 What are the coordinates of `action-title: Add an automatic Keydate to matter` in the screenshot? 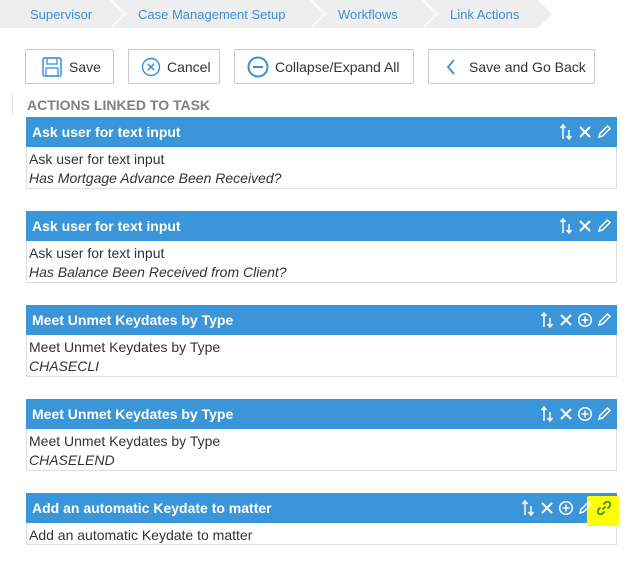 It's located at (152, 508).